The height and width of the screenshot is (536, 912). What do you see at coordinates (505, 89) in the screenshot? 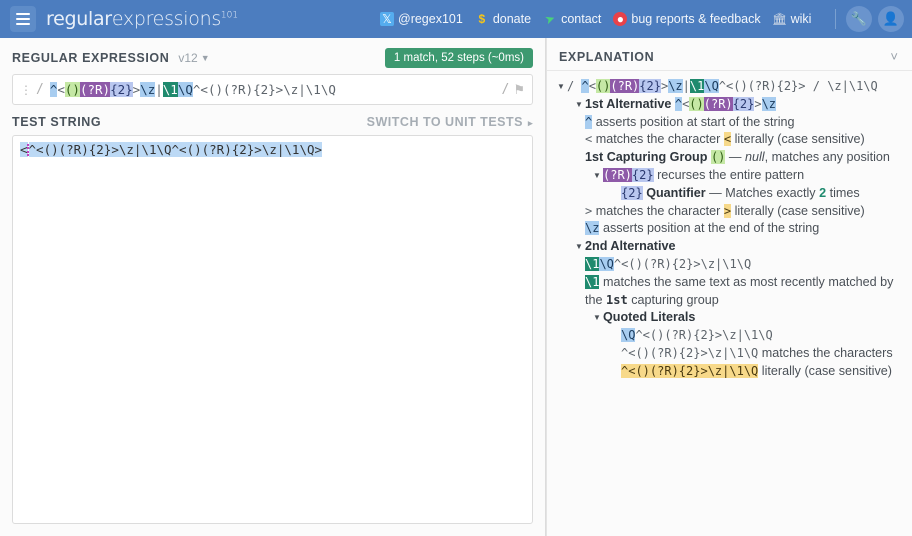
I see `regex-close-delimiter: /` at bounding box center [505, 89].